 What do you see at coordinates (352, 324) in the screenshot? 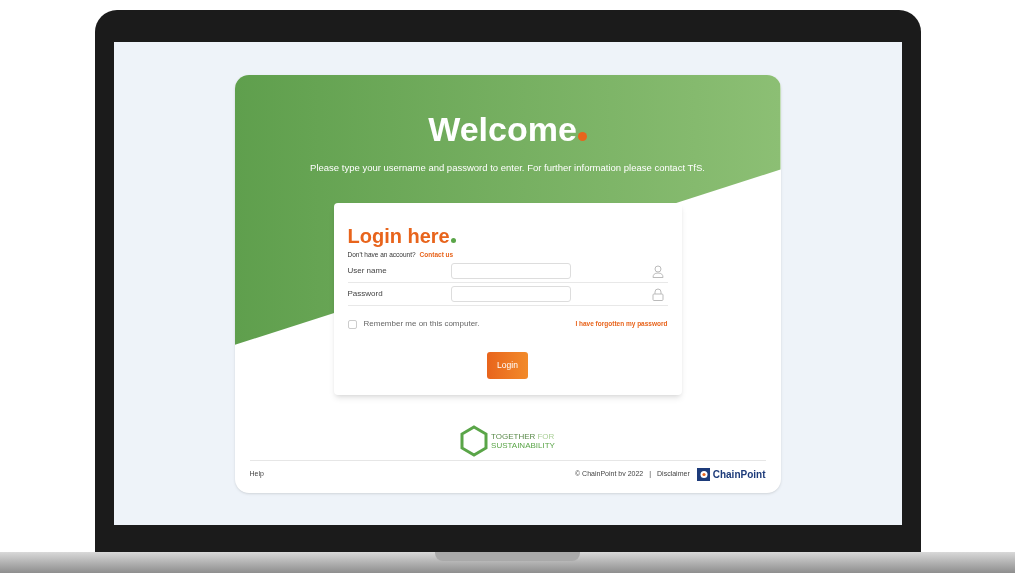
I see `remember-checkbox` at bounding box center [352, 324].